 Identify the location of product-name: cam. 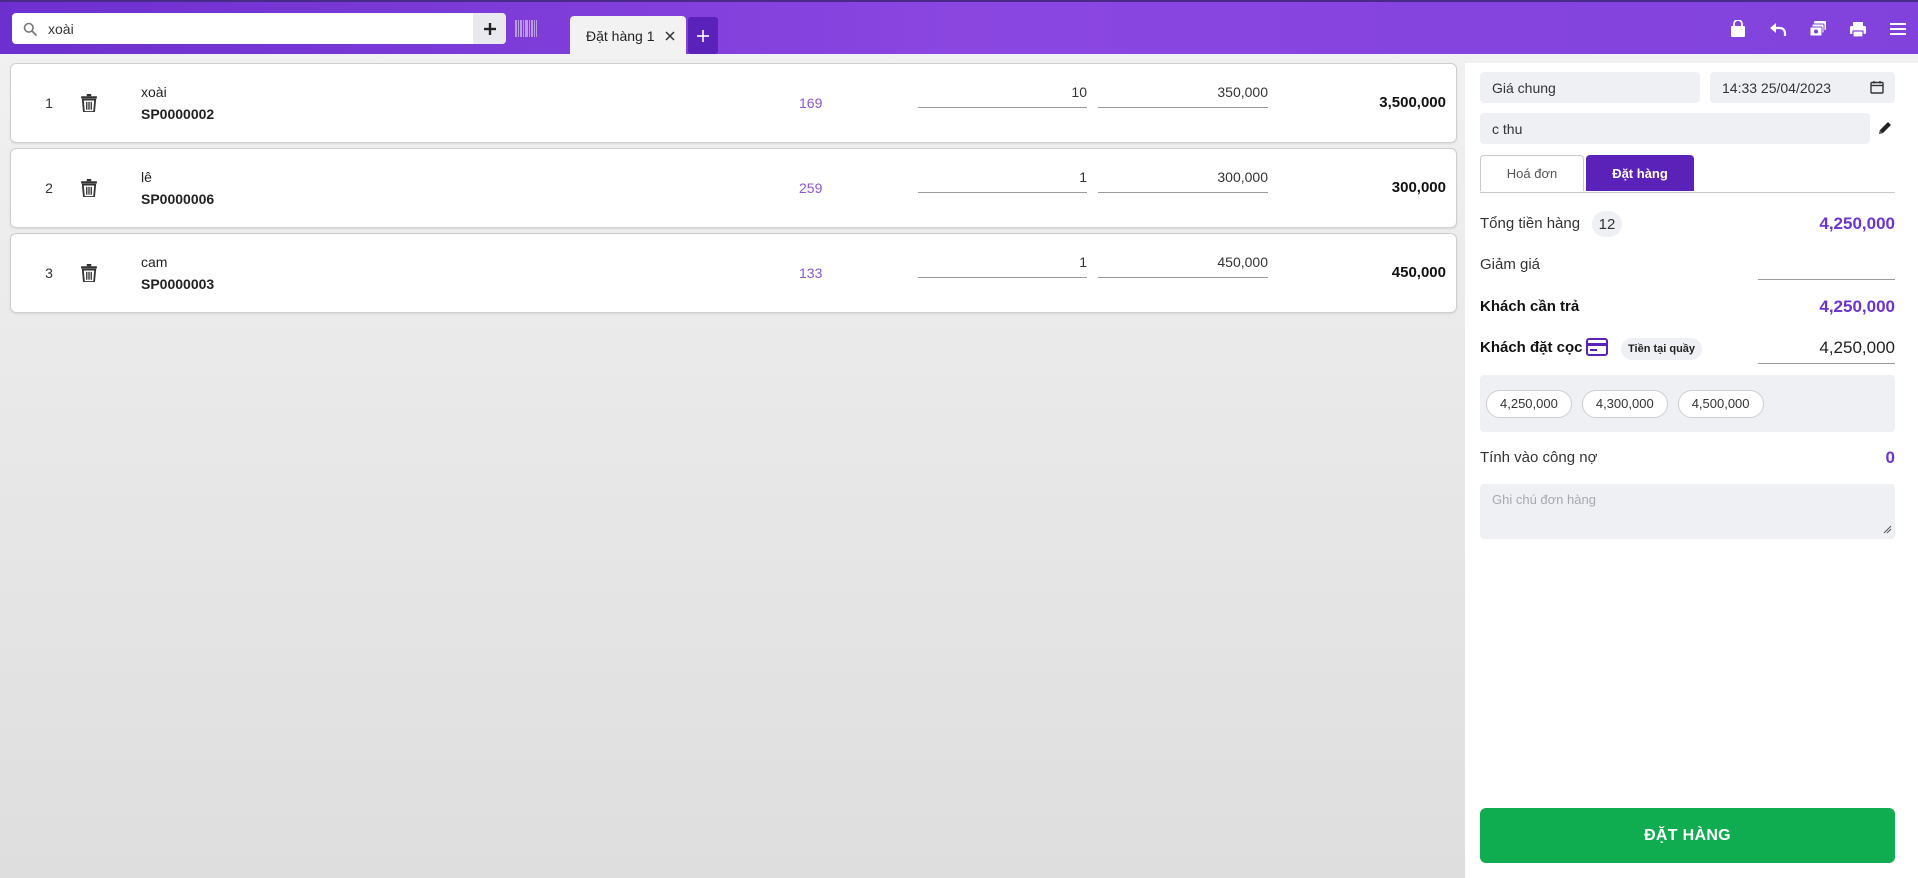
(154, 262).